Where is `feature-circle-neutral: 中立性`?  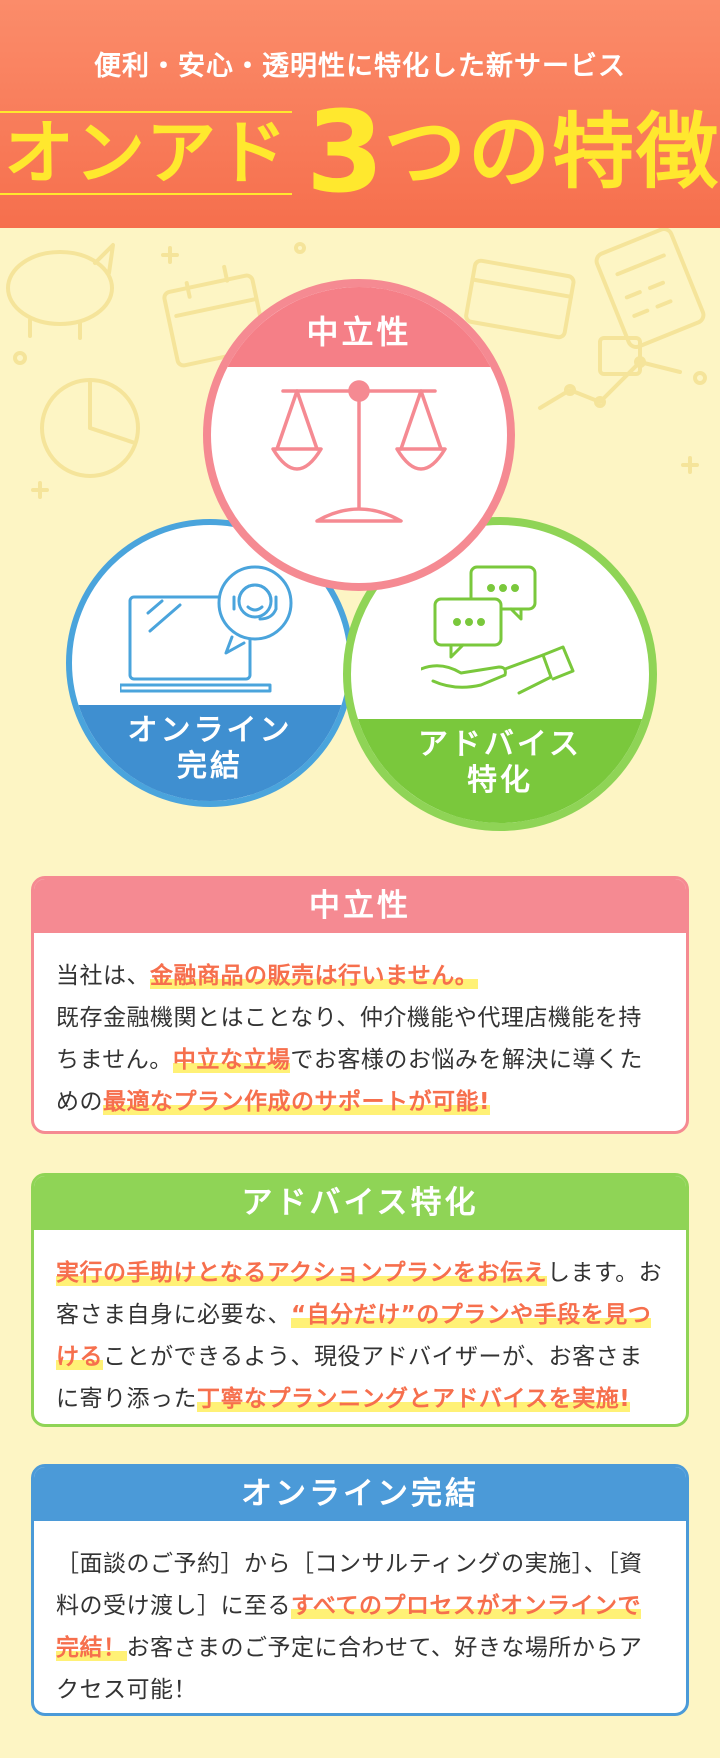 feature-circle-neutral: 中立性 is located at coordinates (359, 435).